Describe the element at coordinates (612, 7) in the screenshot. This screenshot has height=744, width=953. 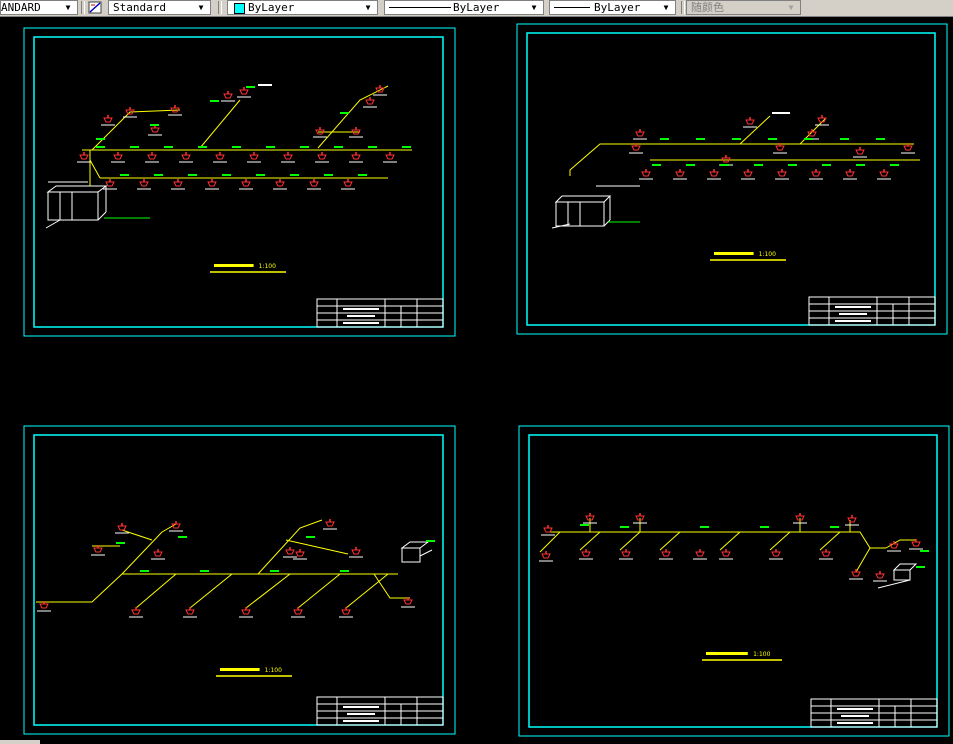
I see `lineweight-dropdown: ByLayer ▼` at that location.